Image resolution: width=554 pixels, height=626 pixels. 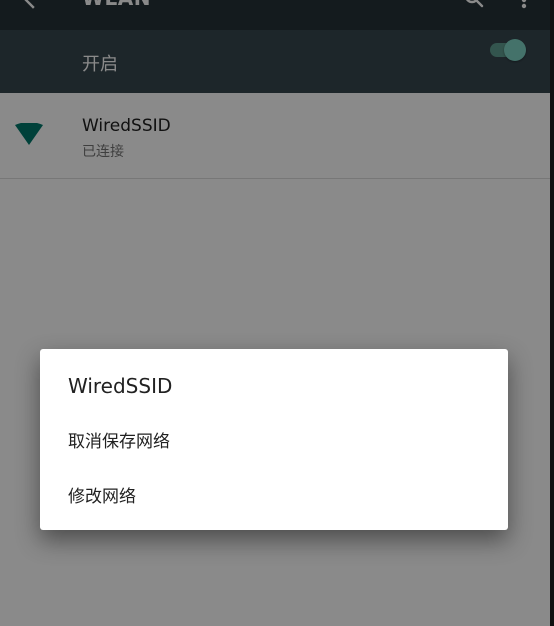 What do you see at coordinates (120, 386) in the screenshot?
I see `dialog-title: WiredSSID` at bounding box center [120, 386].